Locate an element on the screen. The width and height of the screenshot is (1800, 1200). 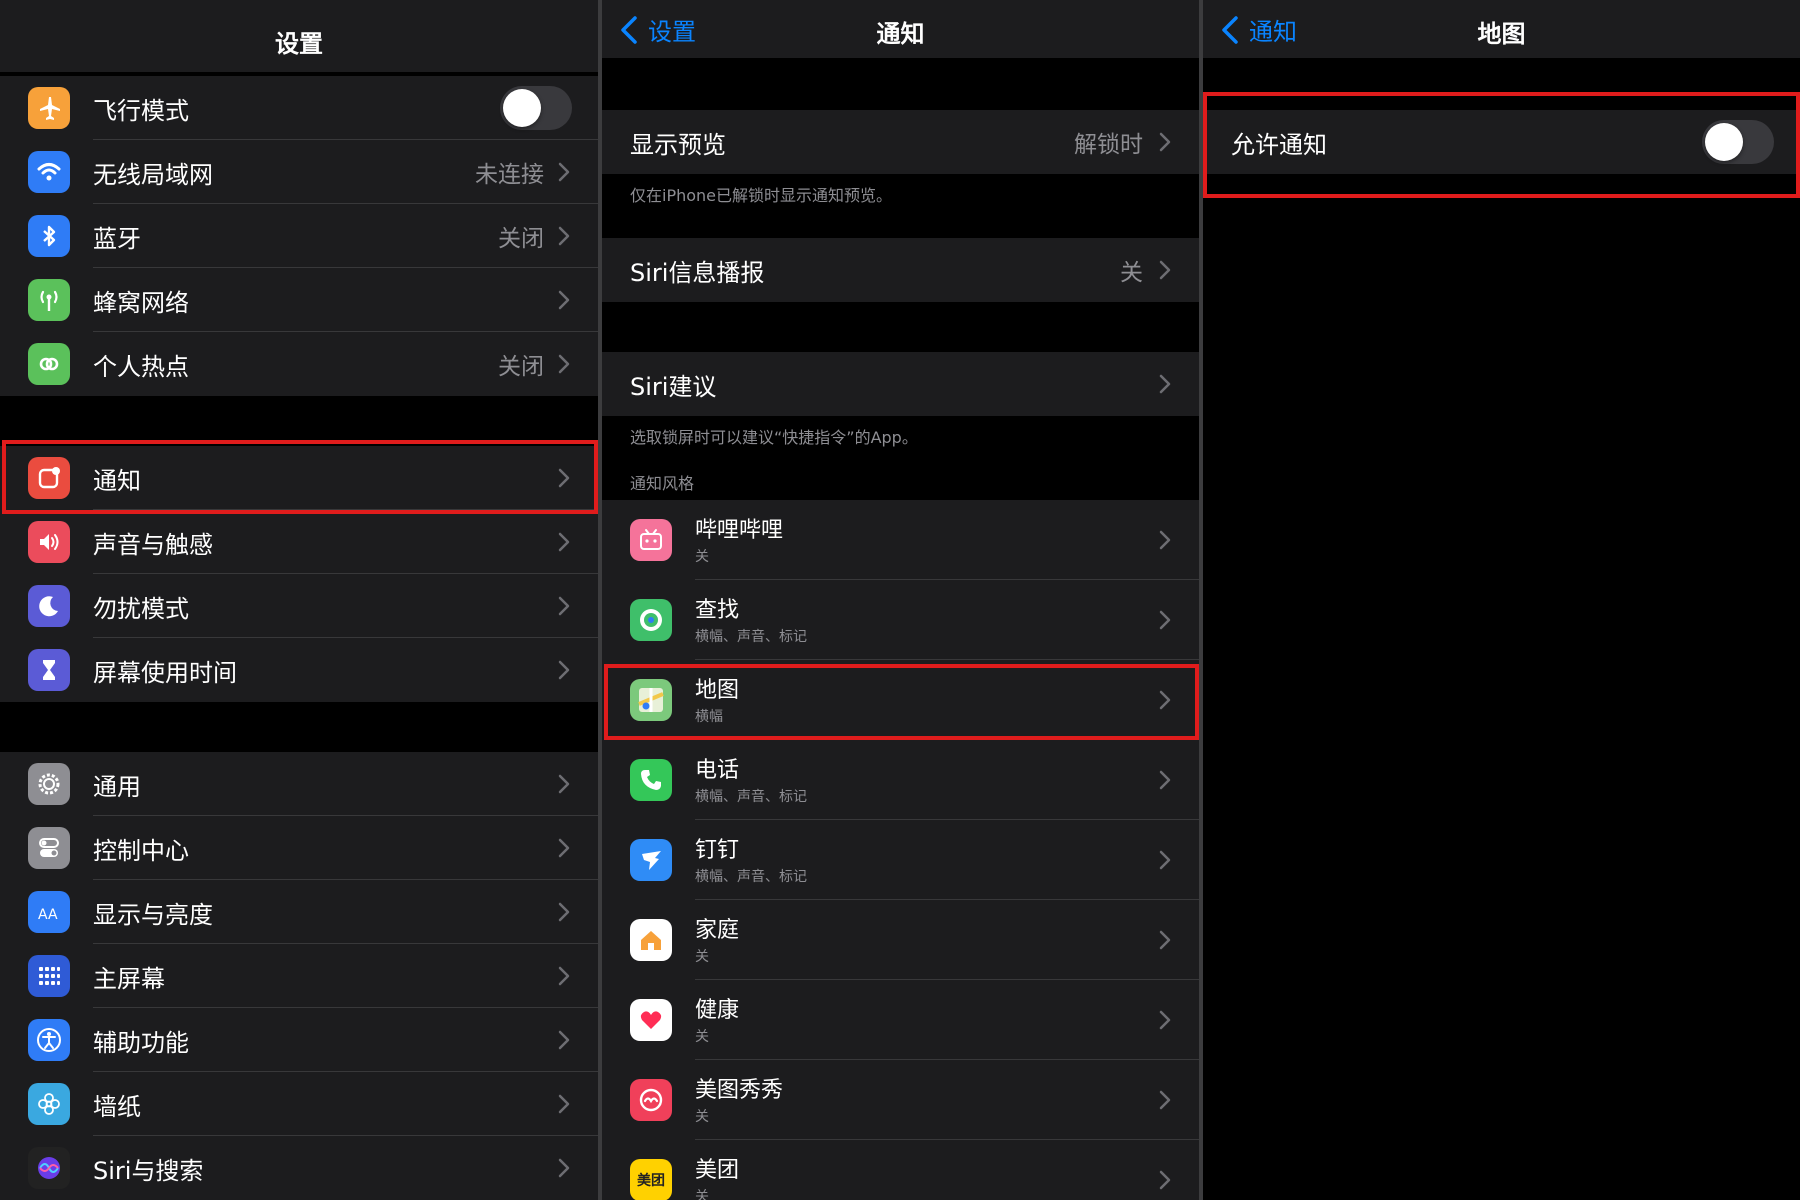
app-notification-style: 横幅 is located at coordinates (709, 717).